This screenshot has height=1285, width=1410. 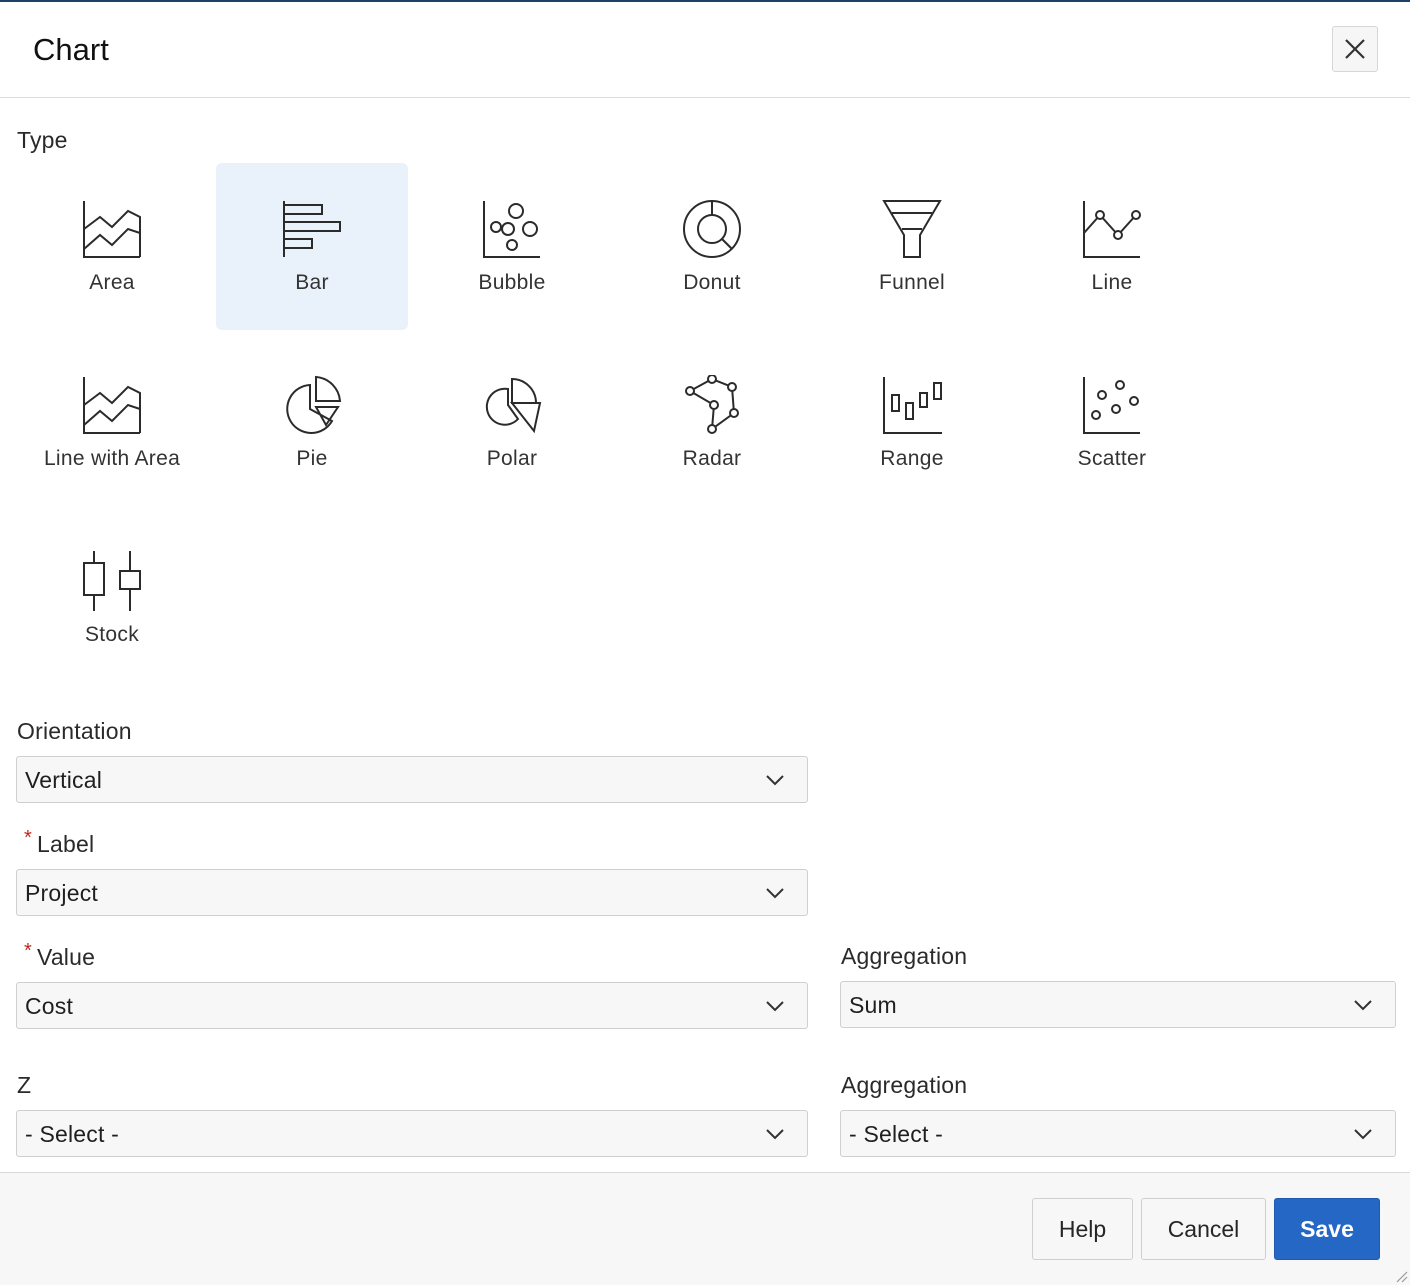 What do you see at coordinates (112, 458) in the screenshot?
I see `chart-type-label: Line with Area` at bounding box center [112, 458].